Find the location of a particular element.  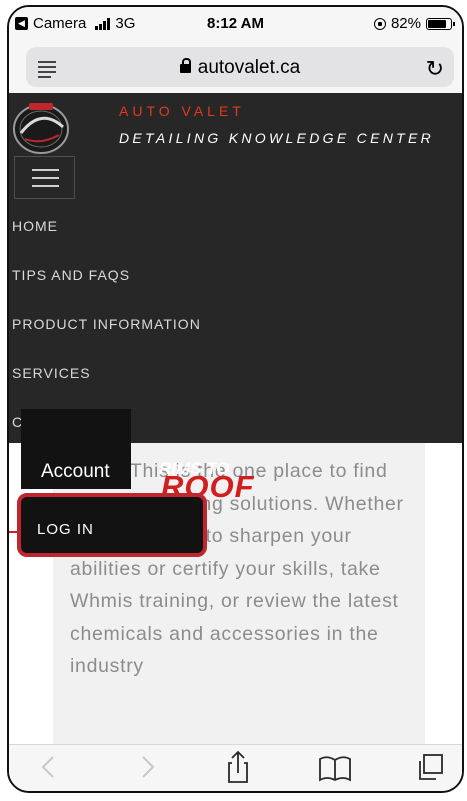

account-label: Account is located at coordinates (75, 471).